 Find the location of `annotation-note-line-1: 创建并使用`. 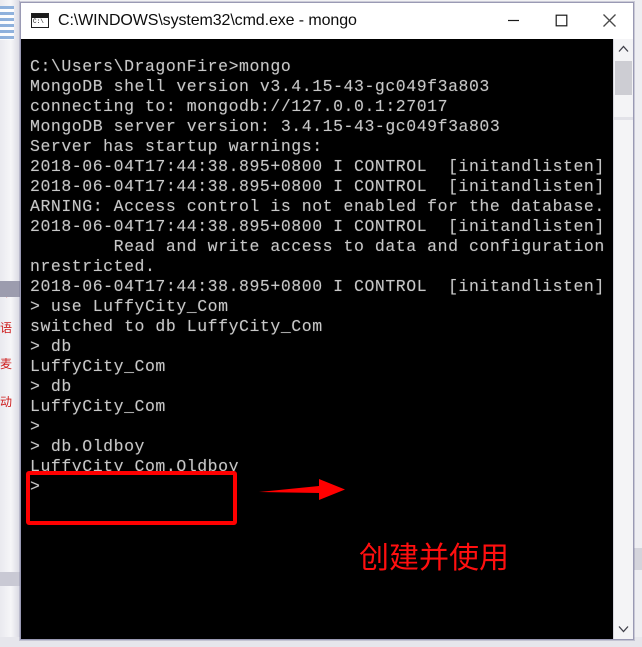

annotation-note-line-1: 创建并使用 is located at coordinates (434, 558).